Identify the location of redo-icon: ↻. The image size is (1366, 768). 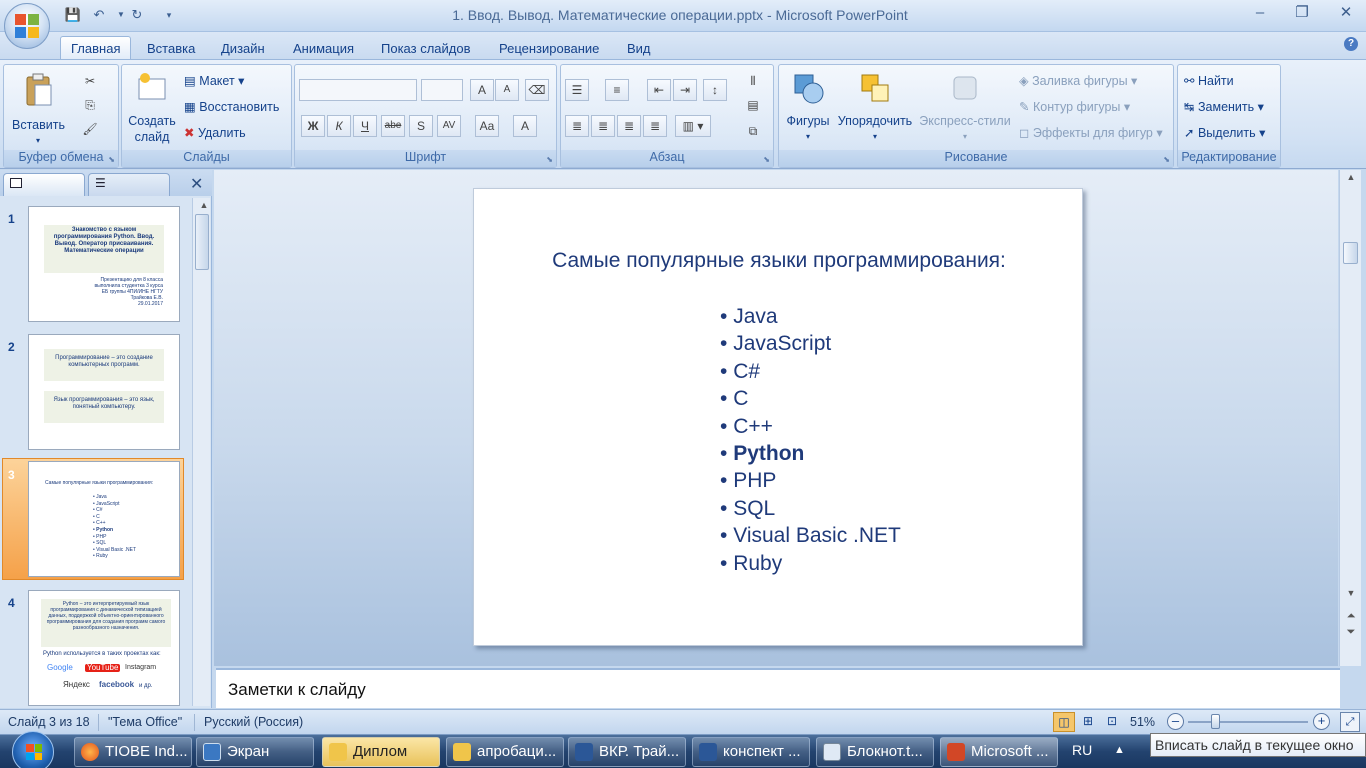
(137, 15).